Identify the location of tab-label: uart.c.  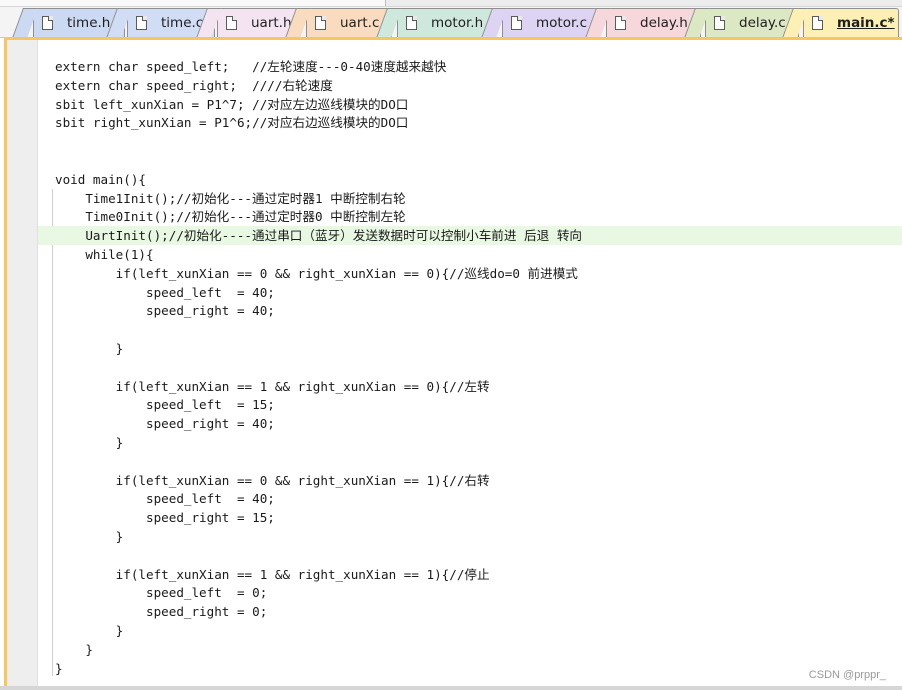
(360, 23).